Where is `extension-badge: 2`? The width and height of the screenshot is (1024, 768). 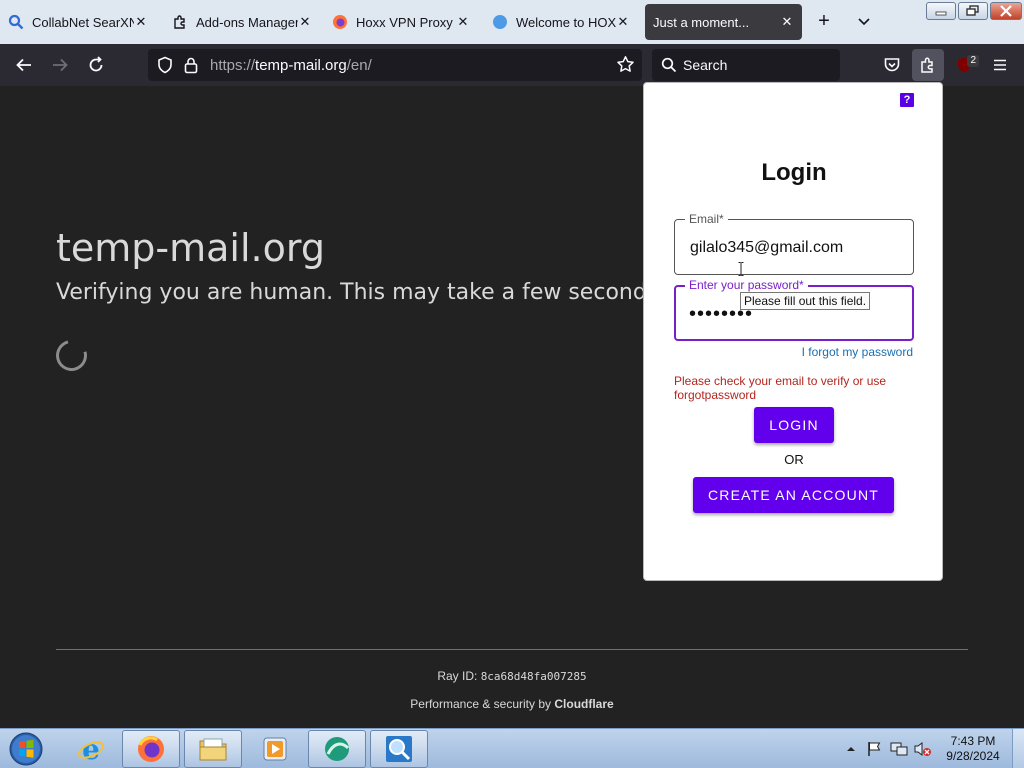
extension-badge: 2 is located at coordinates (973, 61).